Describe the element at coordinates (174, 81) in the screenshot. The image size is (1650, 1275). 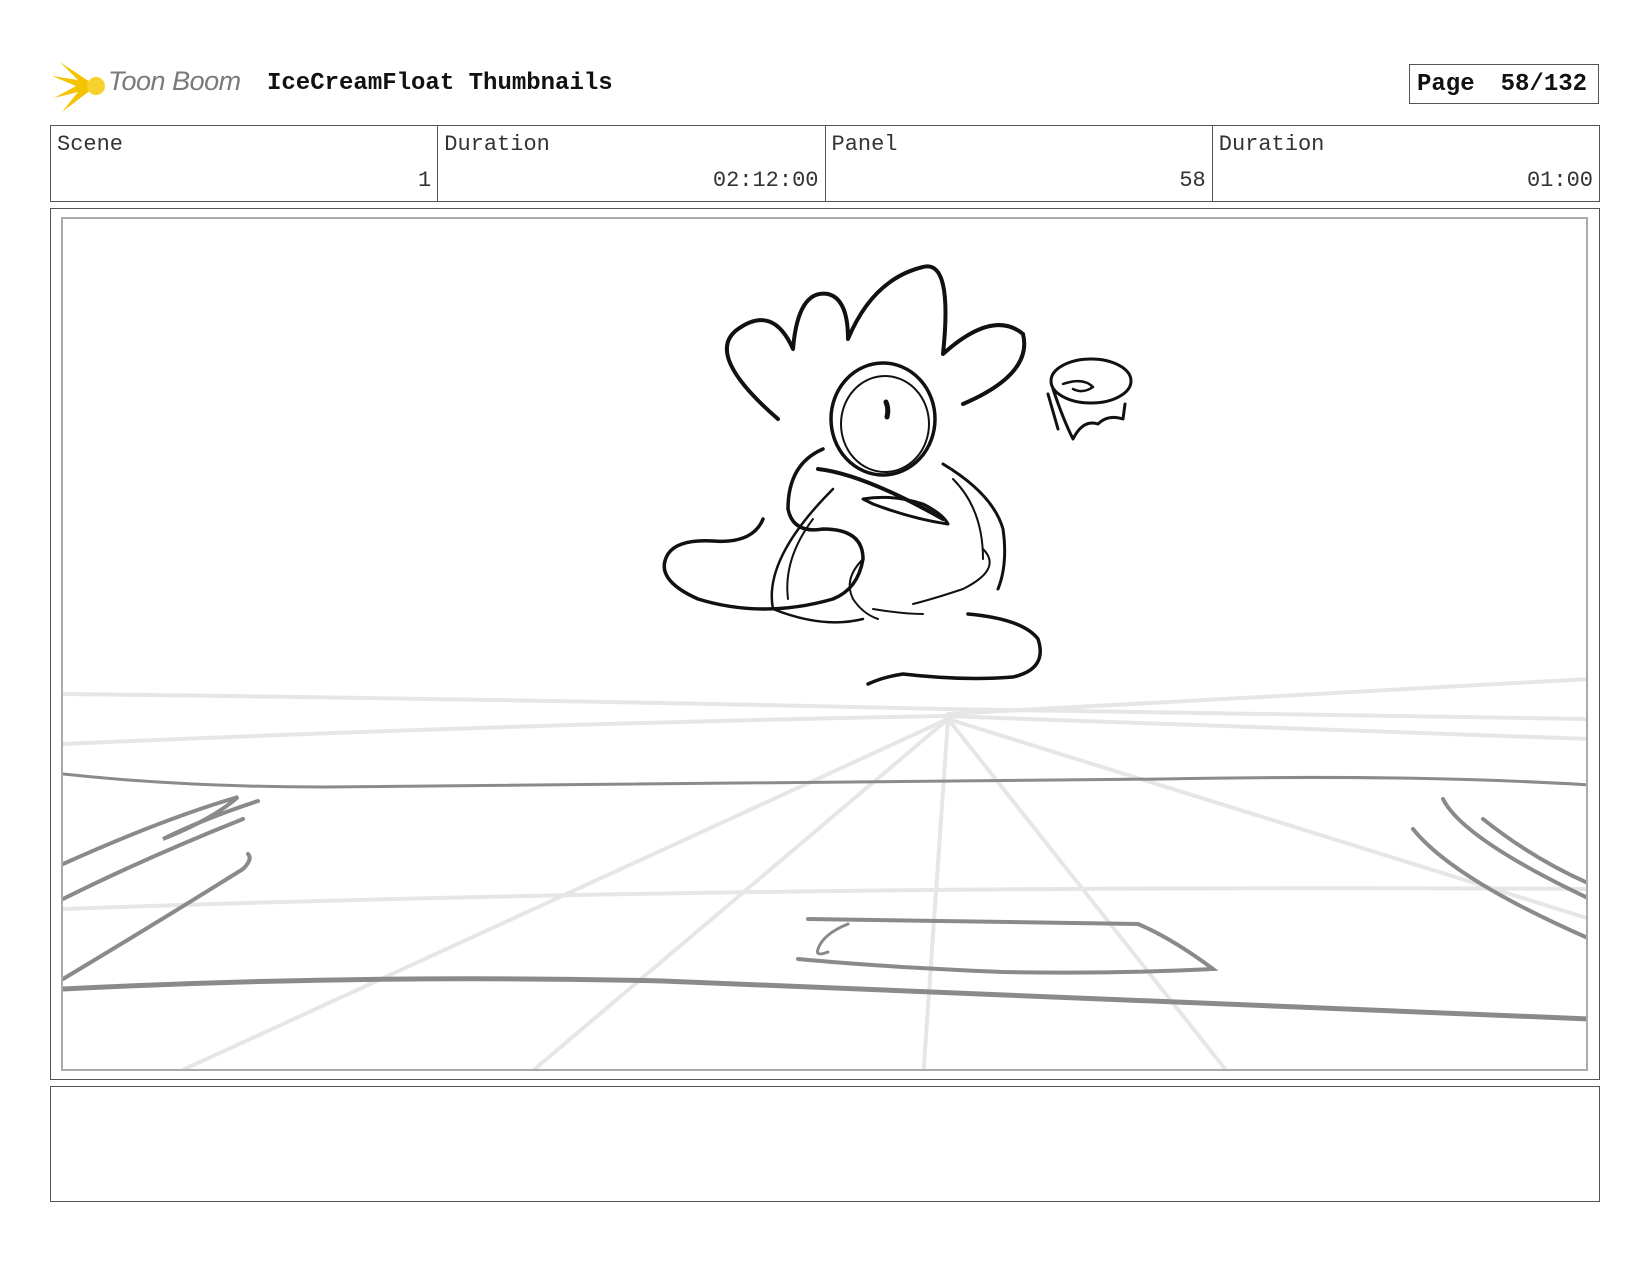
I see `logo-text: Toon Boom` at that location.